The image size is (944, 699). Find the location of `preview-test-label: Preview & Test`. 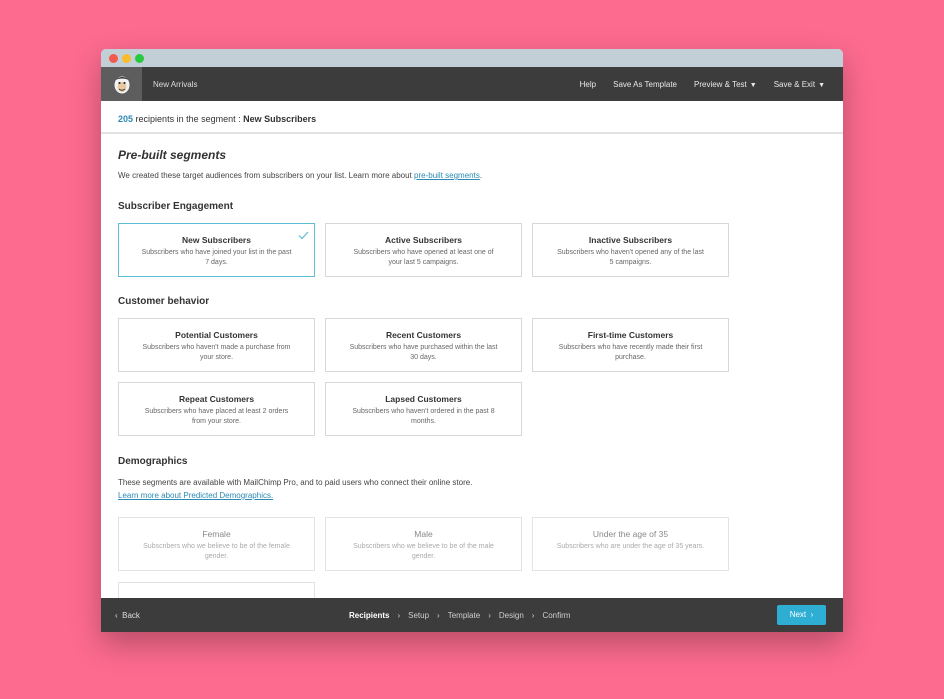

preview-test-label: Preview & Test is located at coordinates (720, 84).